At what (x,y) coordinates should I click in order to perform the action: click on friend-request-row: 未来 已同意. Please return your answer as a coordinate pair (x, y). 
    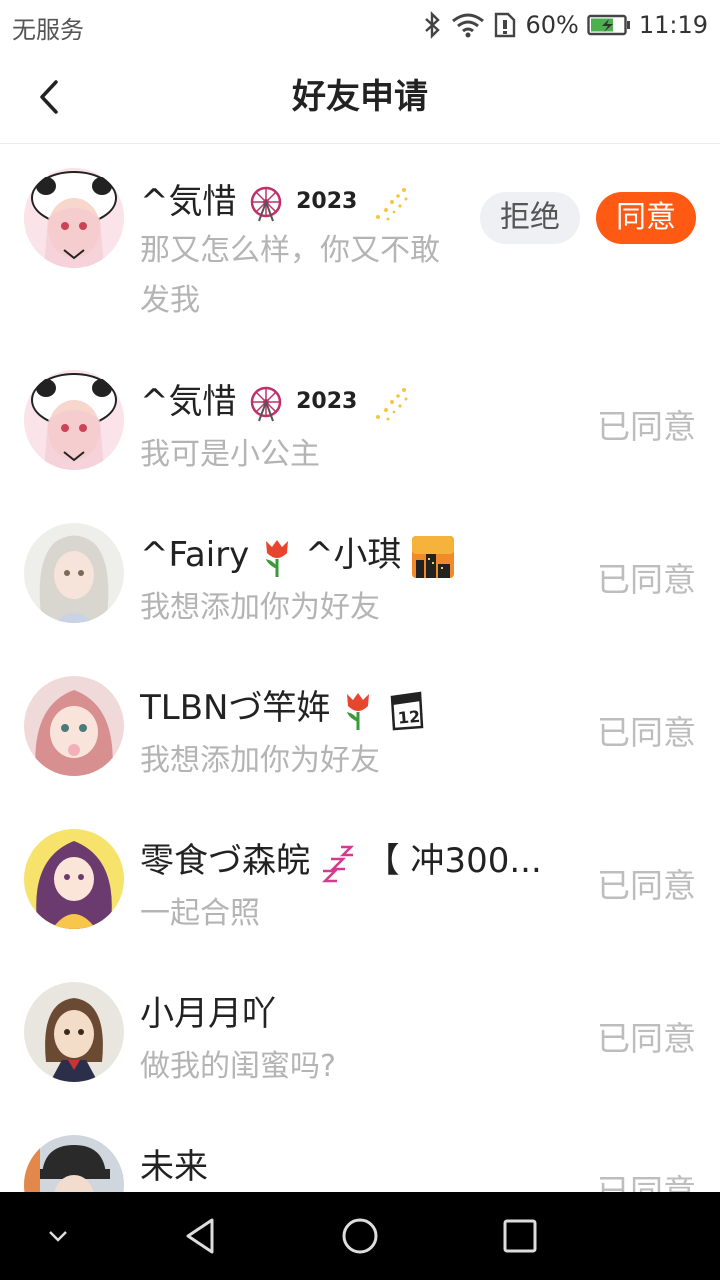
    Looking at the image, I should click on (360, 1150).